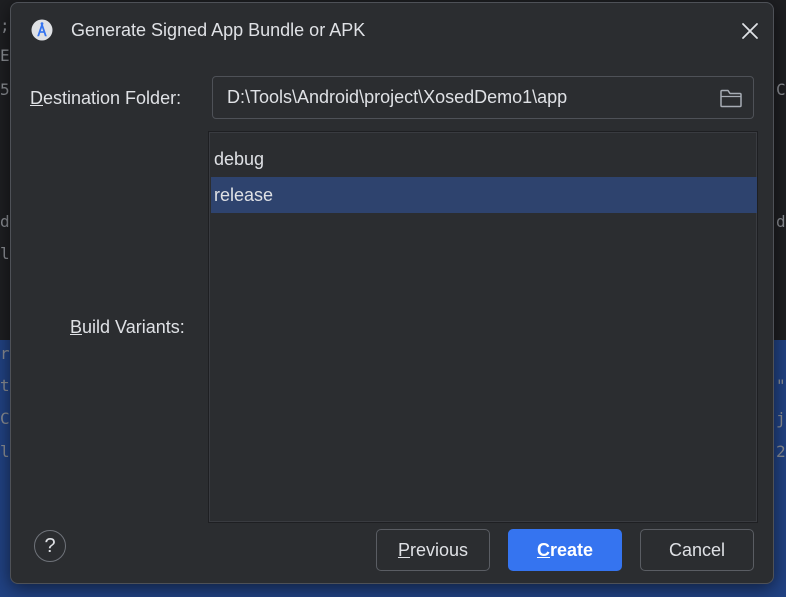  Describe the element at coordinates (5, 55) in the screenshot. I see `editor-fragment: E` at that location.